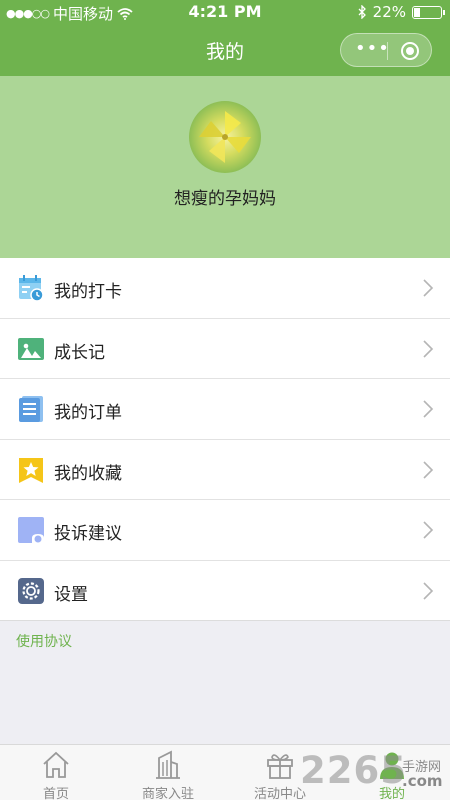 This screenshot has height=800, width=450. Describe the element at coordinates (417, 12) in the screenshot. I see `battery-fill` at that location.